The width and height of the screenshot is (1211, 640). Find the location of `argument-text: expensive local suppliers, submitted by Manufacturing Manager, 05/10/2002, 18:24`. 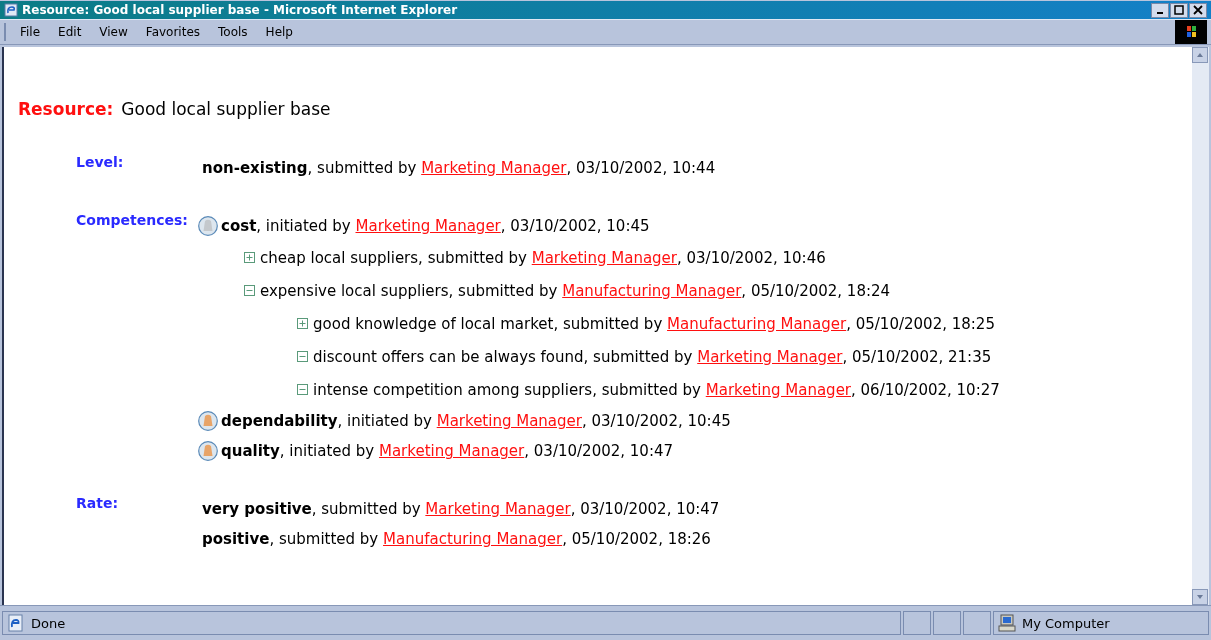

argument-text: expensive local suppliers, submitted by Manufacturing Manager, 05/10/2002, 18:24 is located at coordinates (575, 291).